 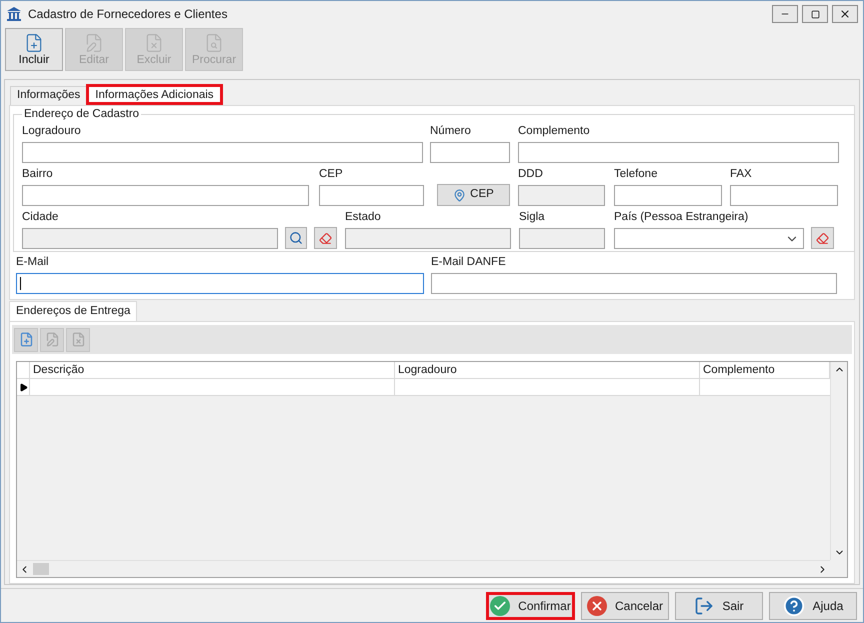 What do you see at coordinates (532, 217) in the screenshot?
I see `field-label: Sigla` at bounding box center [532, 217].